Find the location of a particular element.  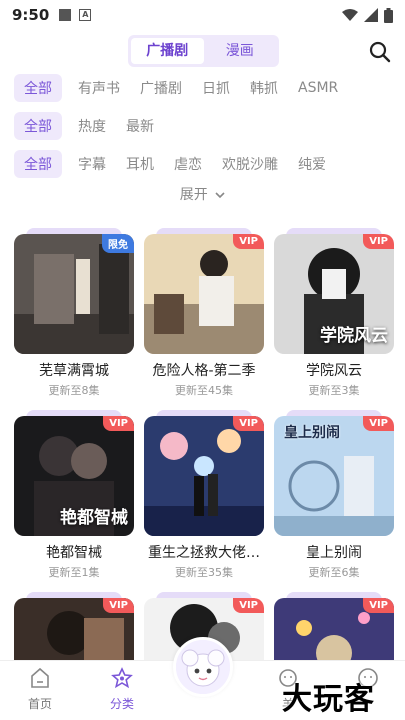

filter-tag-comedy: 欢脱沙雕 is located at coordinates (250, 164).